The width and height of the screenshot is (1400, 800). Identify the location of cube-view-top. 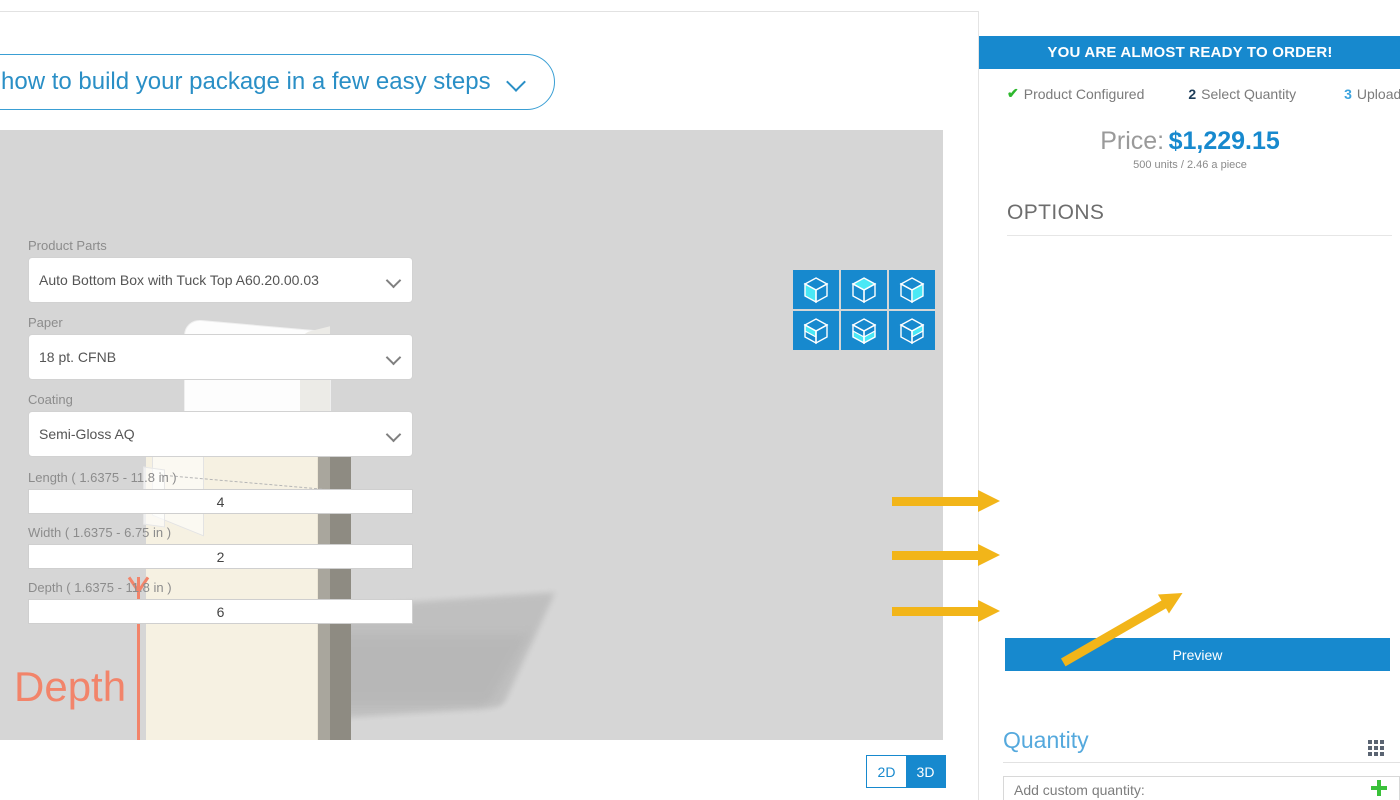
(864, 289).